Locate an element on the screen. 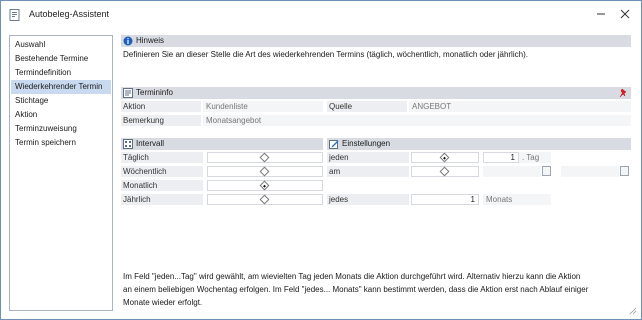  jaehrlich-radio is located at coordinates (264, 199).